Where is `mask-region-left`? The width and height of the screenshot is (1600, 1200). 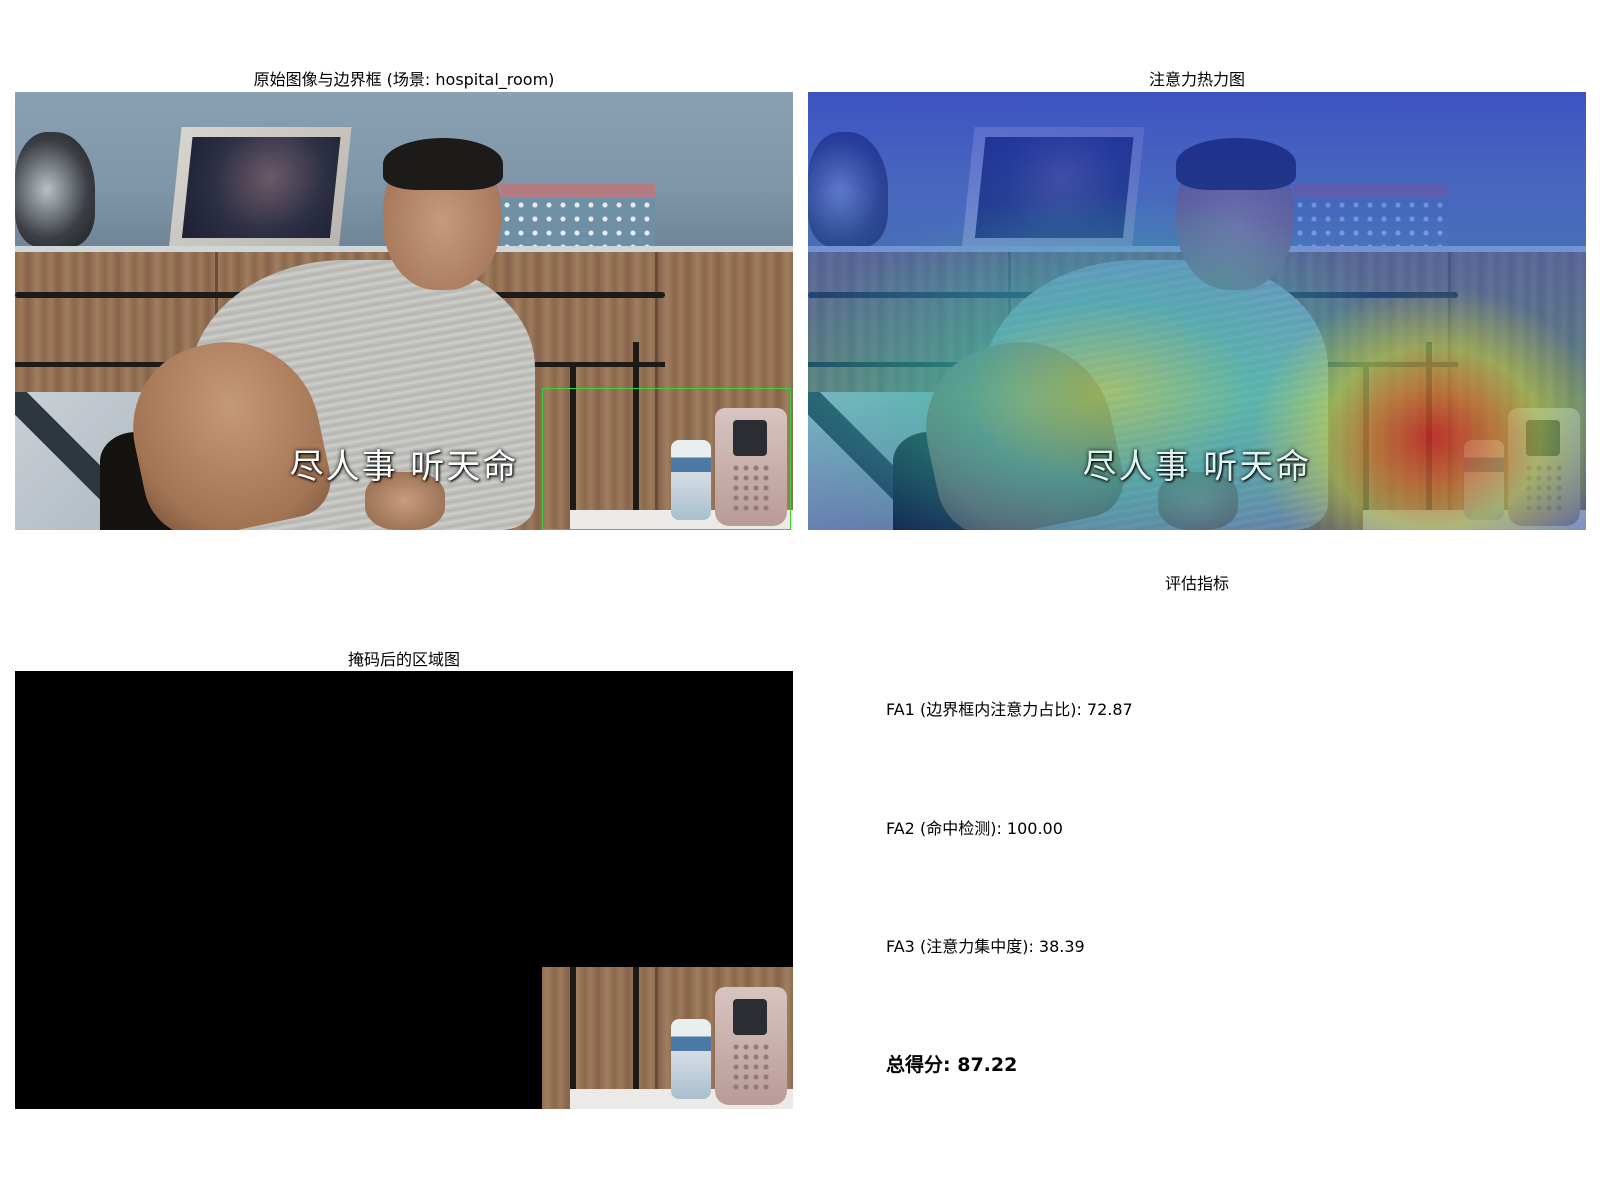
mask-region-left is located at coordinates (278, 1038).